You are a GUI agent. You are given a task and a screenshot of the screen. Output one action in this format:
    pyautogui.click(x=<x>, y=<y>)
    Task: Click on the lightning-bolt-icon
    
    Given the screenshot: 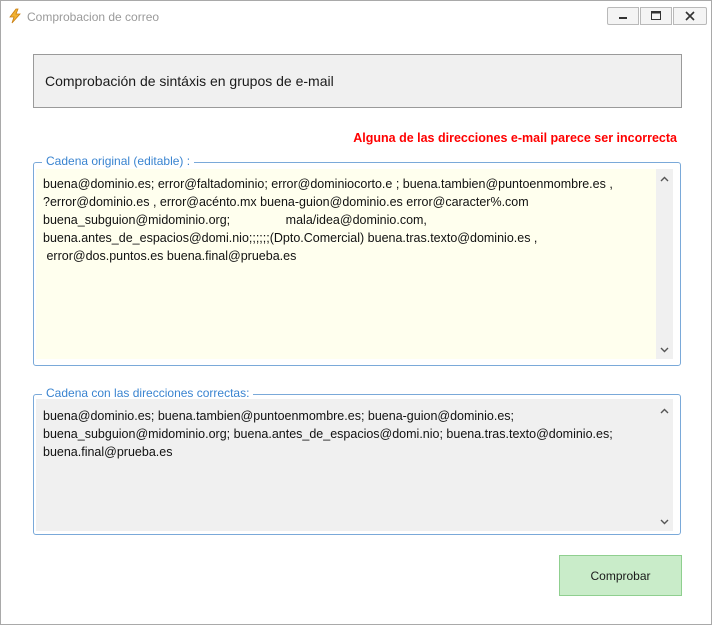 What is the action you would take?
    pyautogui.click(x=15, y=16)
    